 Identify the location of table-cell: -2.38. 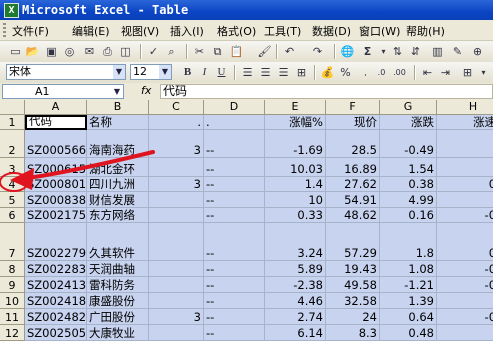
(295, 285).